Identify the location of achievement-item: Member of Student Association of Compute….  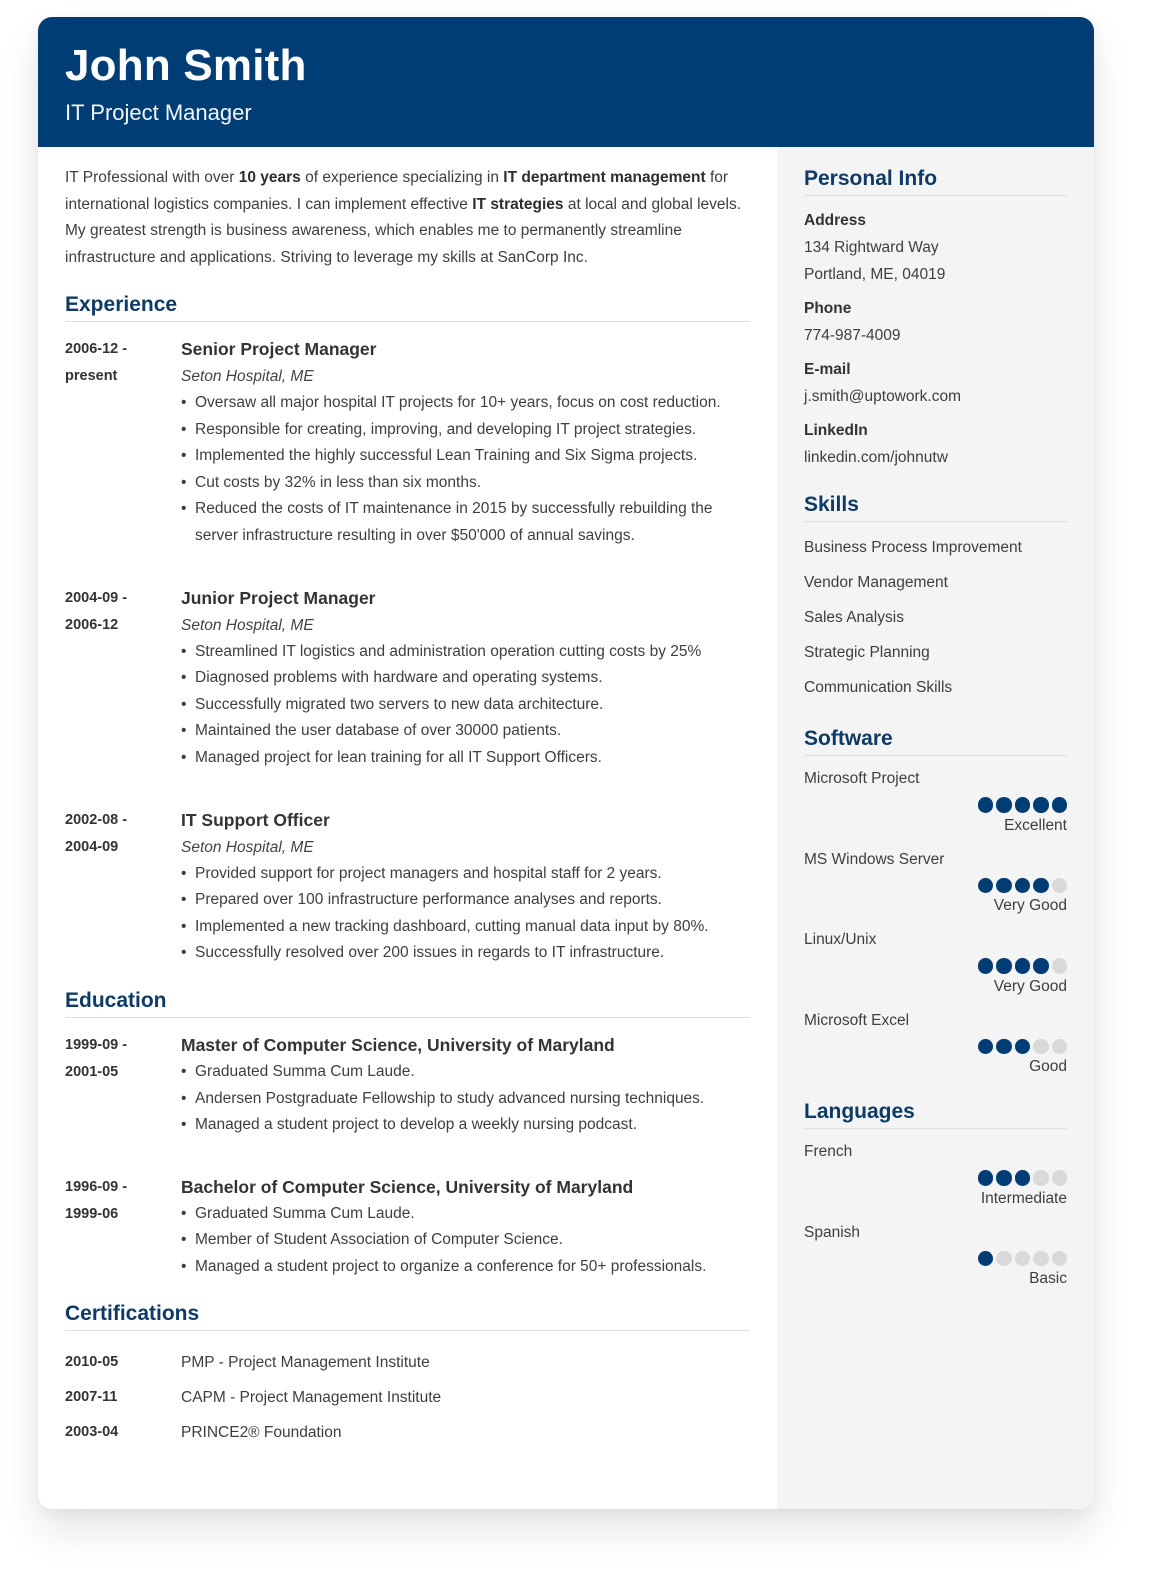
(465, 1240).